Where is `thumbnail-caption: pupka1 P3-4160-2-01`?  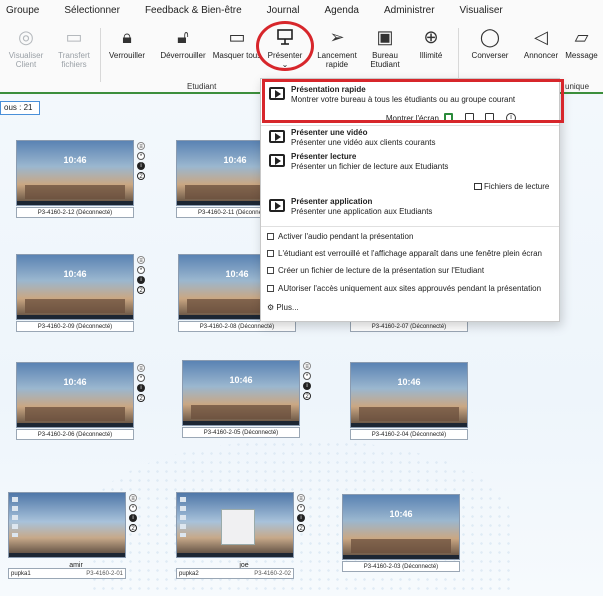
thumbnail-caption: pupka1 P3-4160-2-01 is located at coordinates (67, 573).